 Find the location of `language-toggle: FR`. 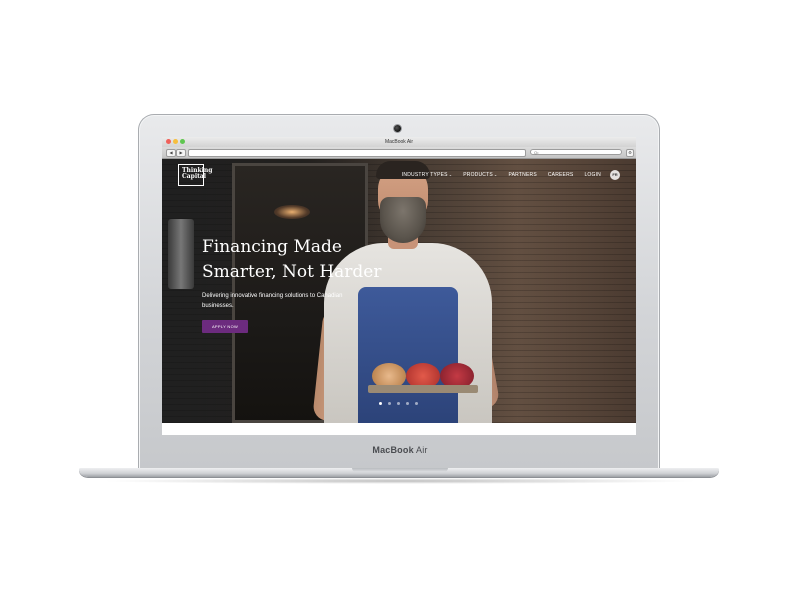

language-toggle: FR is located at coordinates (615, 175).